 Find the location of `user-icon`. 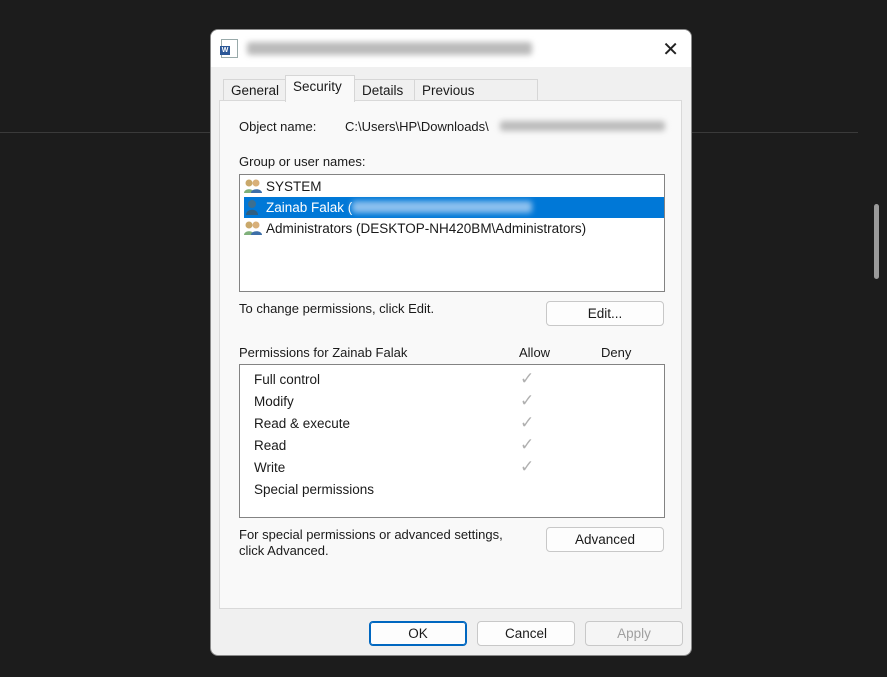

user-icon is located at coordinates (253, 207).